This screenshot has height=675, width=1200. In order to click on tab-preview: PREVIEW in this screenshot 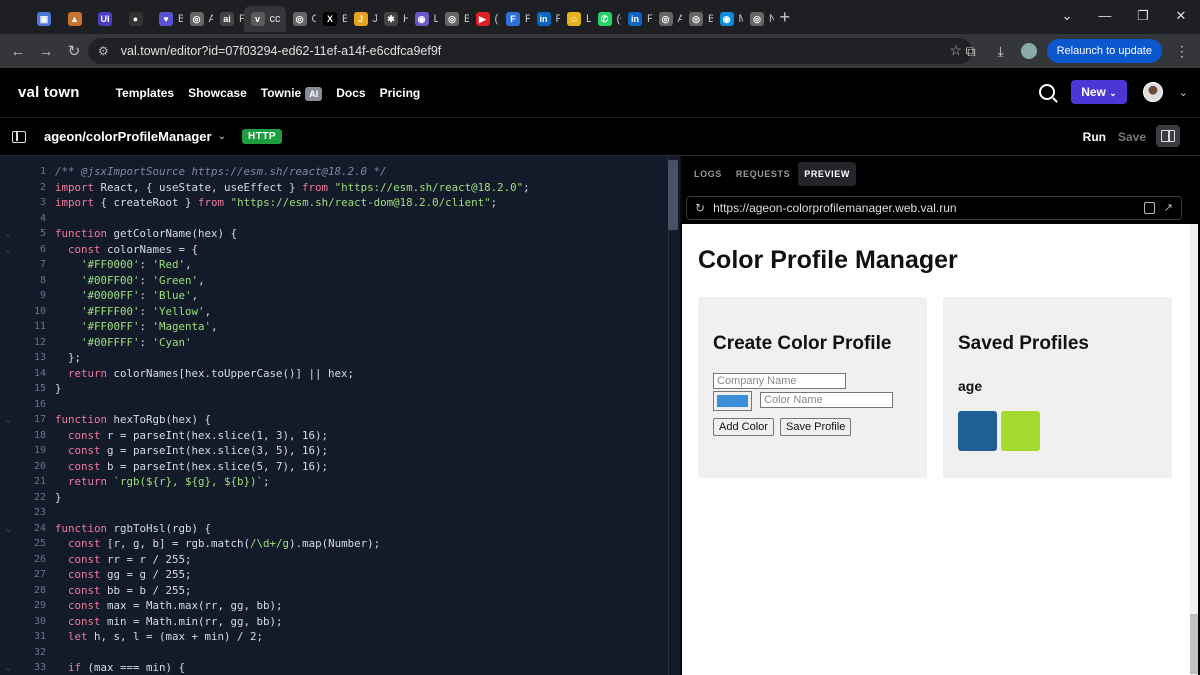, I will do `click(827, 174)`.